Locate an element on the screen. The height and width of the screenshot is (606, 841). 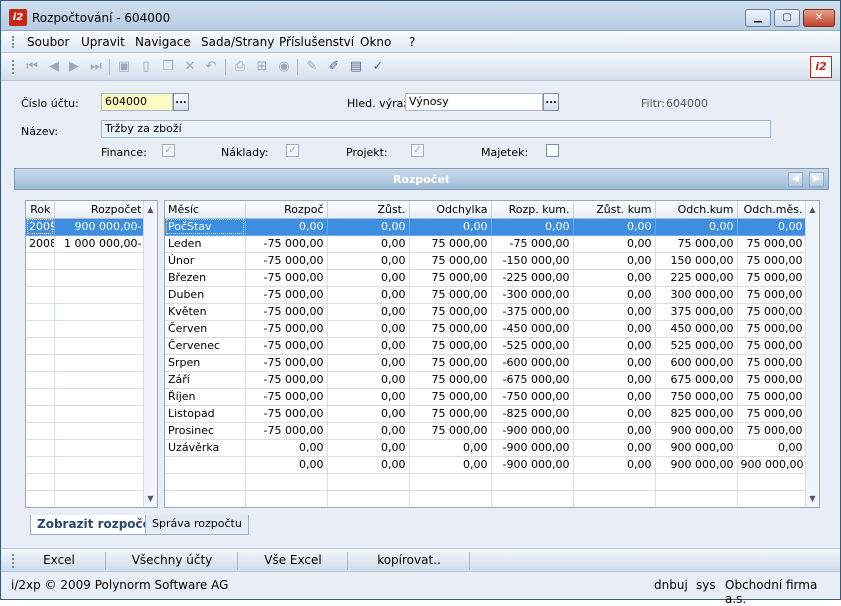
print-icon: ⎙ is located at coordinates (240, 67).